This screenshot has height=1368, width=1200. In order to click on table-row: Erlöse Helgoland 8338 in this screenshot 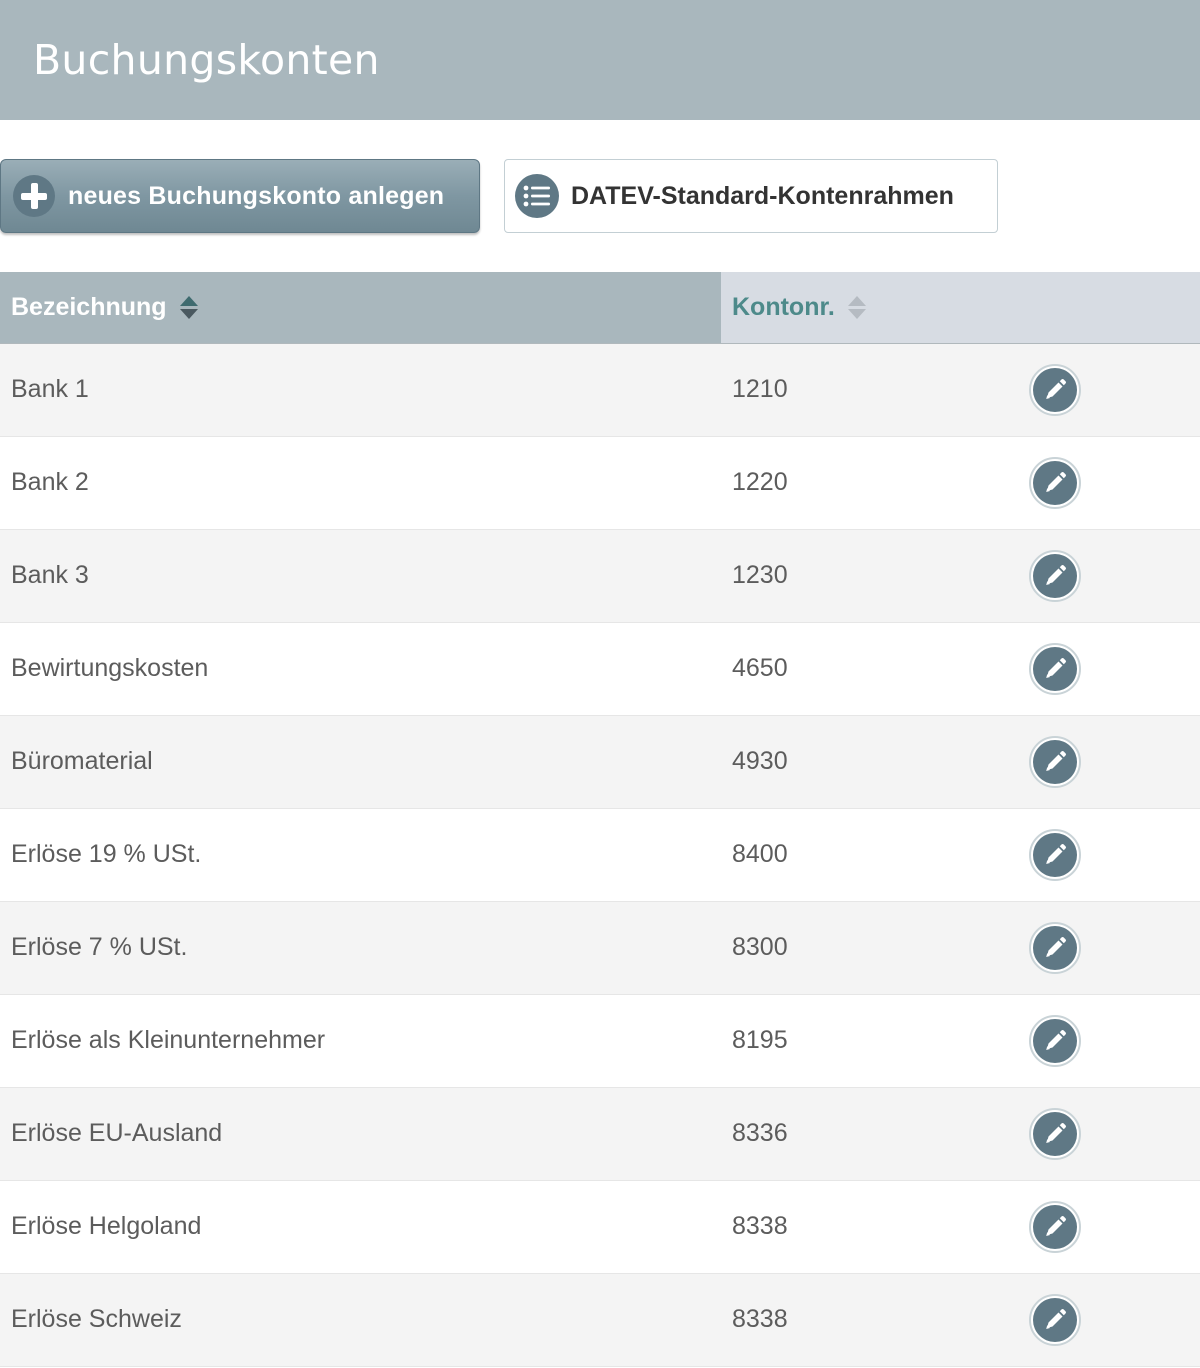, I will do `click(600, 1227)`.